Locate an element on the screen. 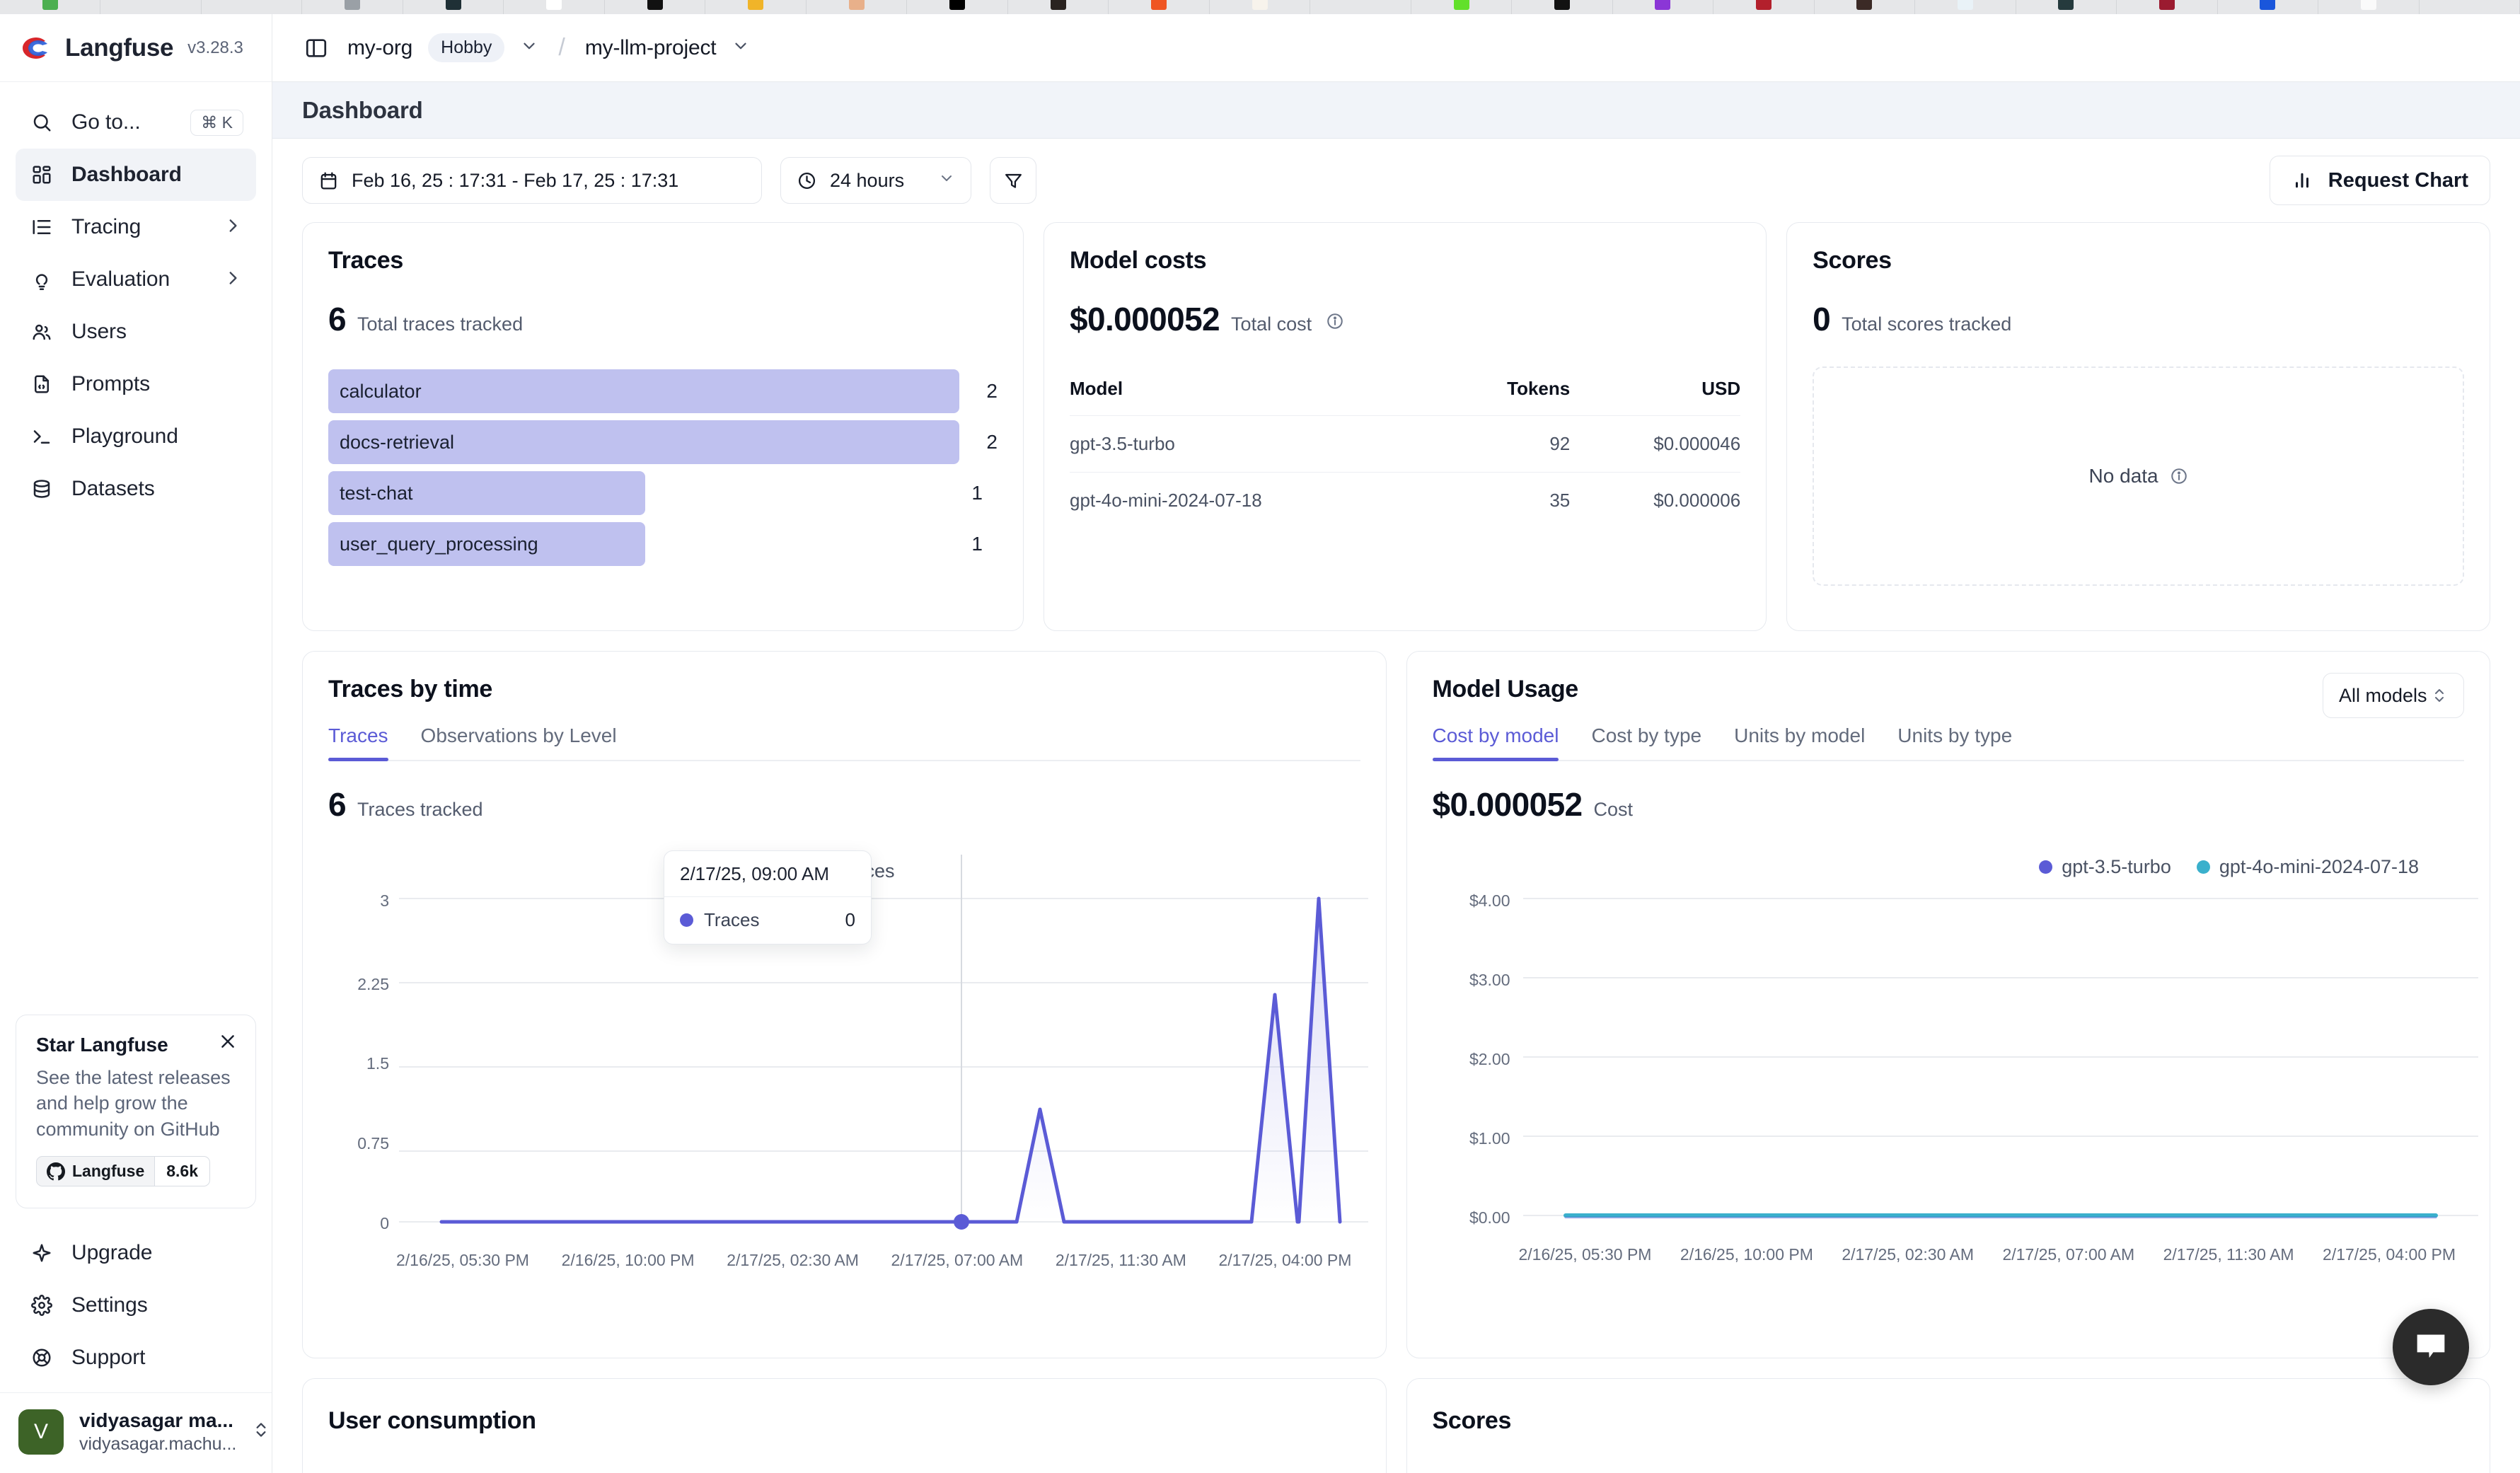 This screenshot has height=1473, width=2520. tab-units-by-type: Units by type is located at coordinates (1955, 742).